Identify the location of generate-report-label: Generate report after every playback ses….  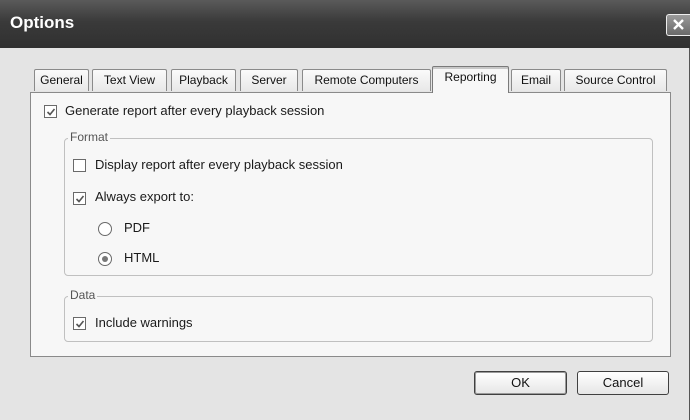
(195, 110).